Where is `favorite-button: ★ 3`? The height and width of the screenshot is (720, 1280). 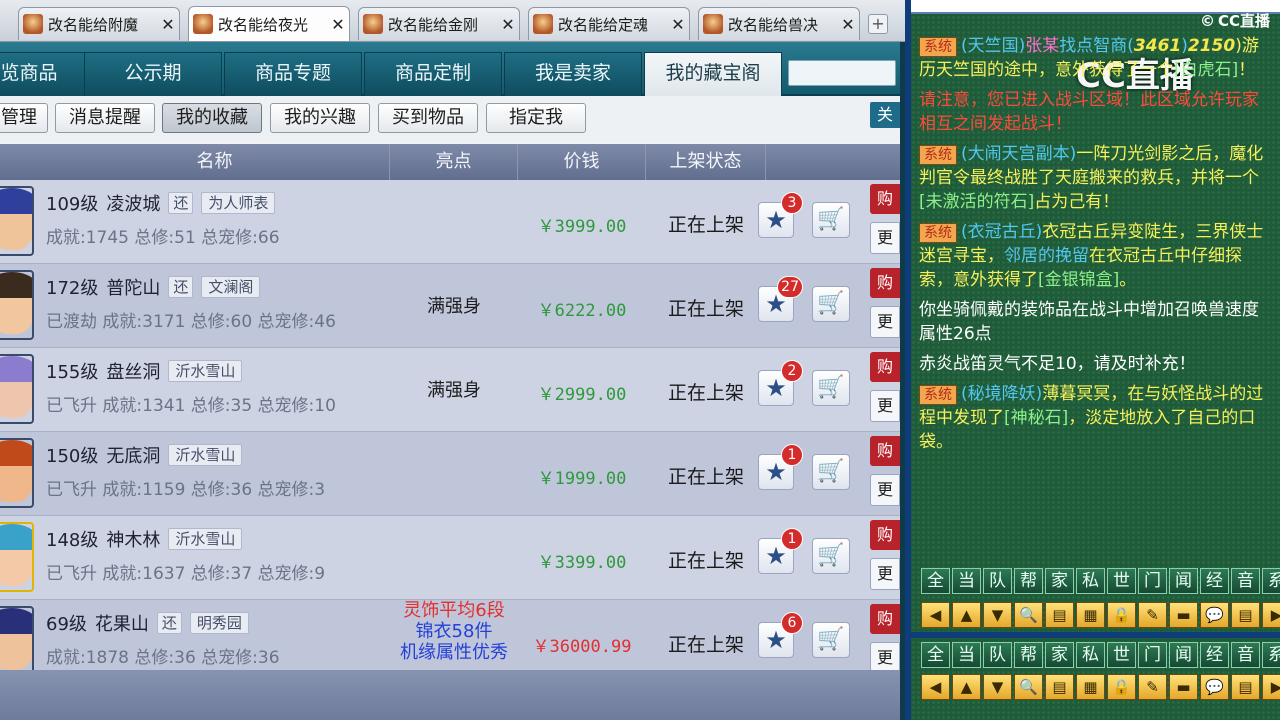 favorite-button: ★ 3 is located at coordinates (780, 215).